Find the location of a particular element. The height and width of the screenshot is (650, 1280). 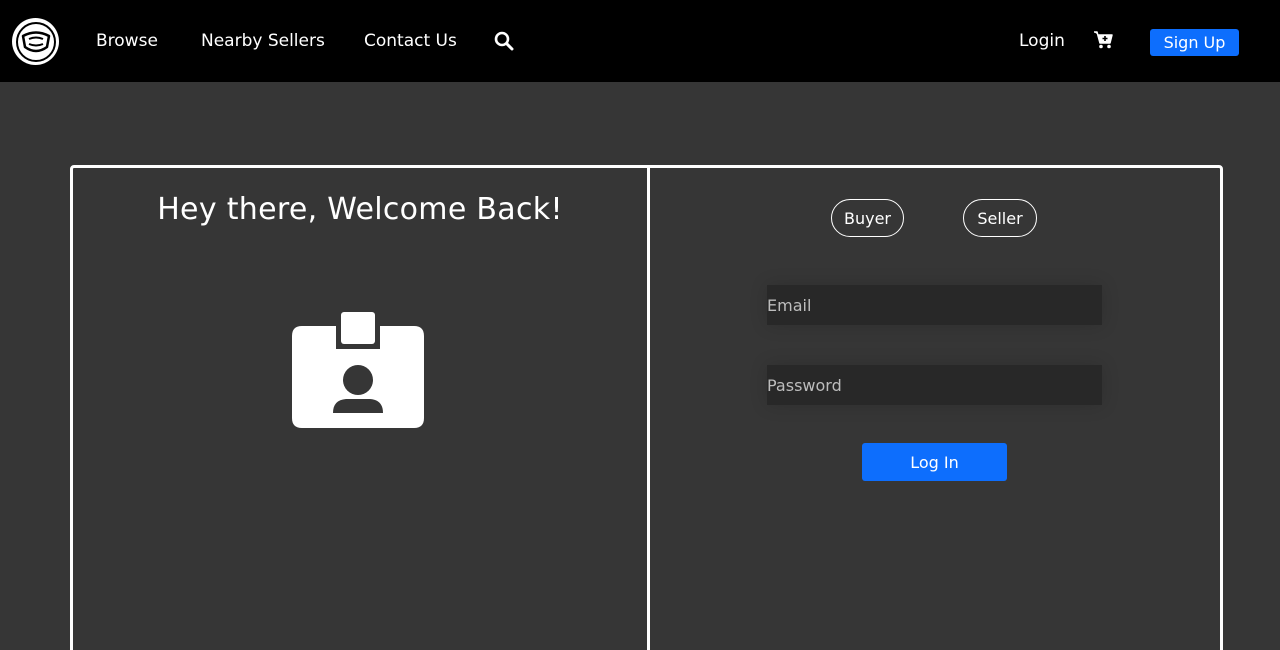

card-divider is located at coordinates (648, 409).